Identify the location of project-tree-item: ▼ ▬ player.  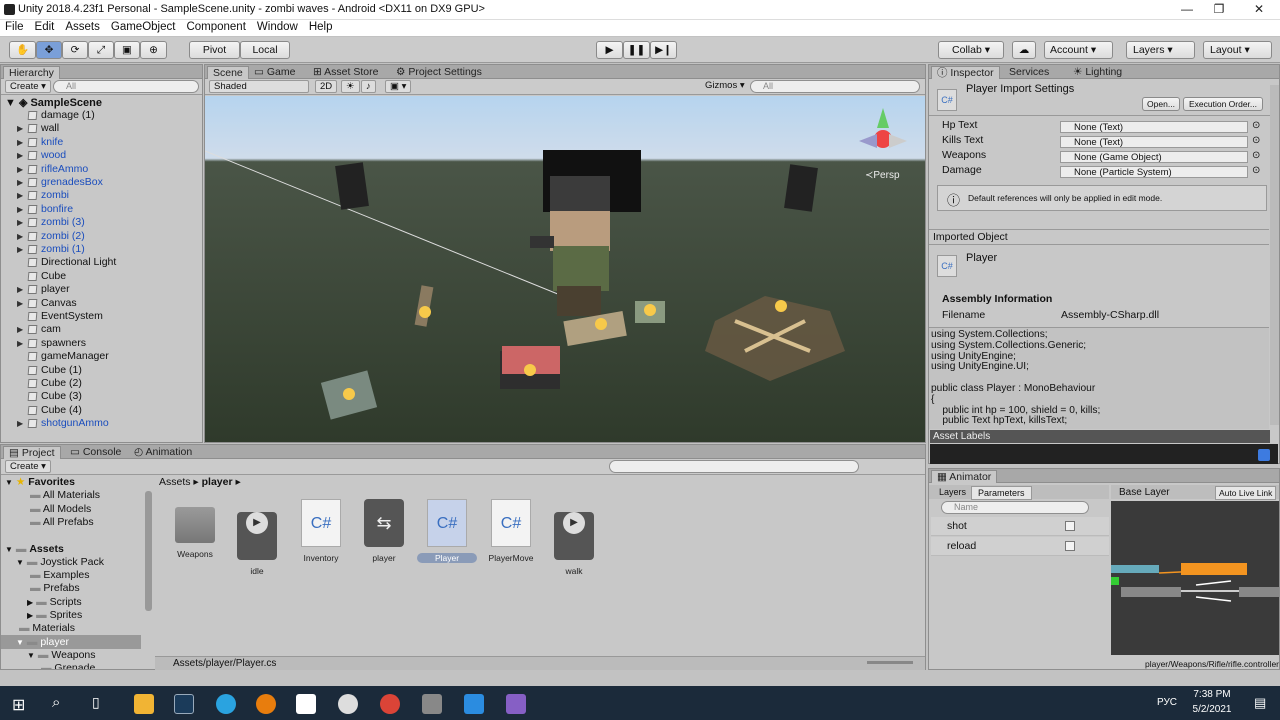
(71, 641).